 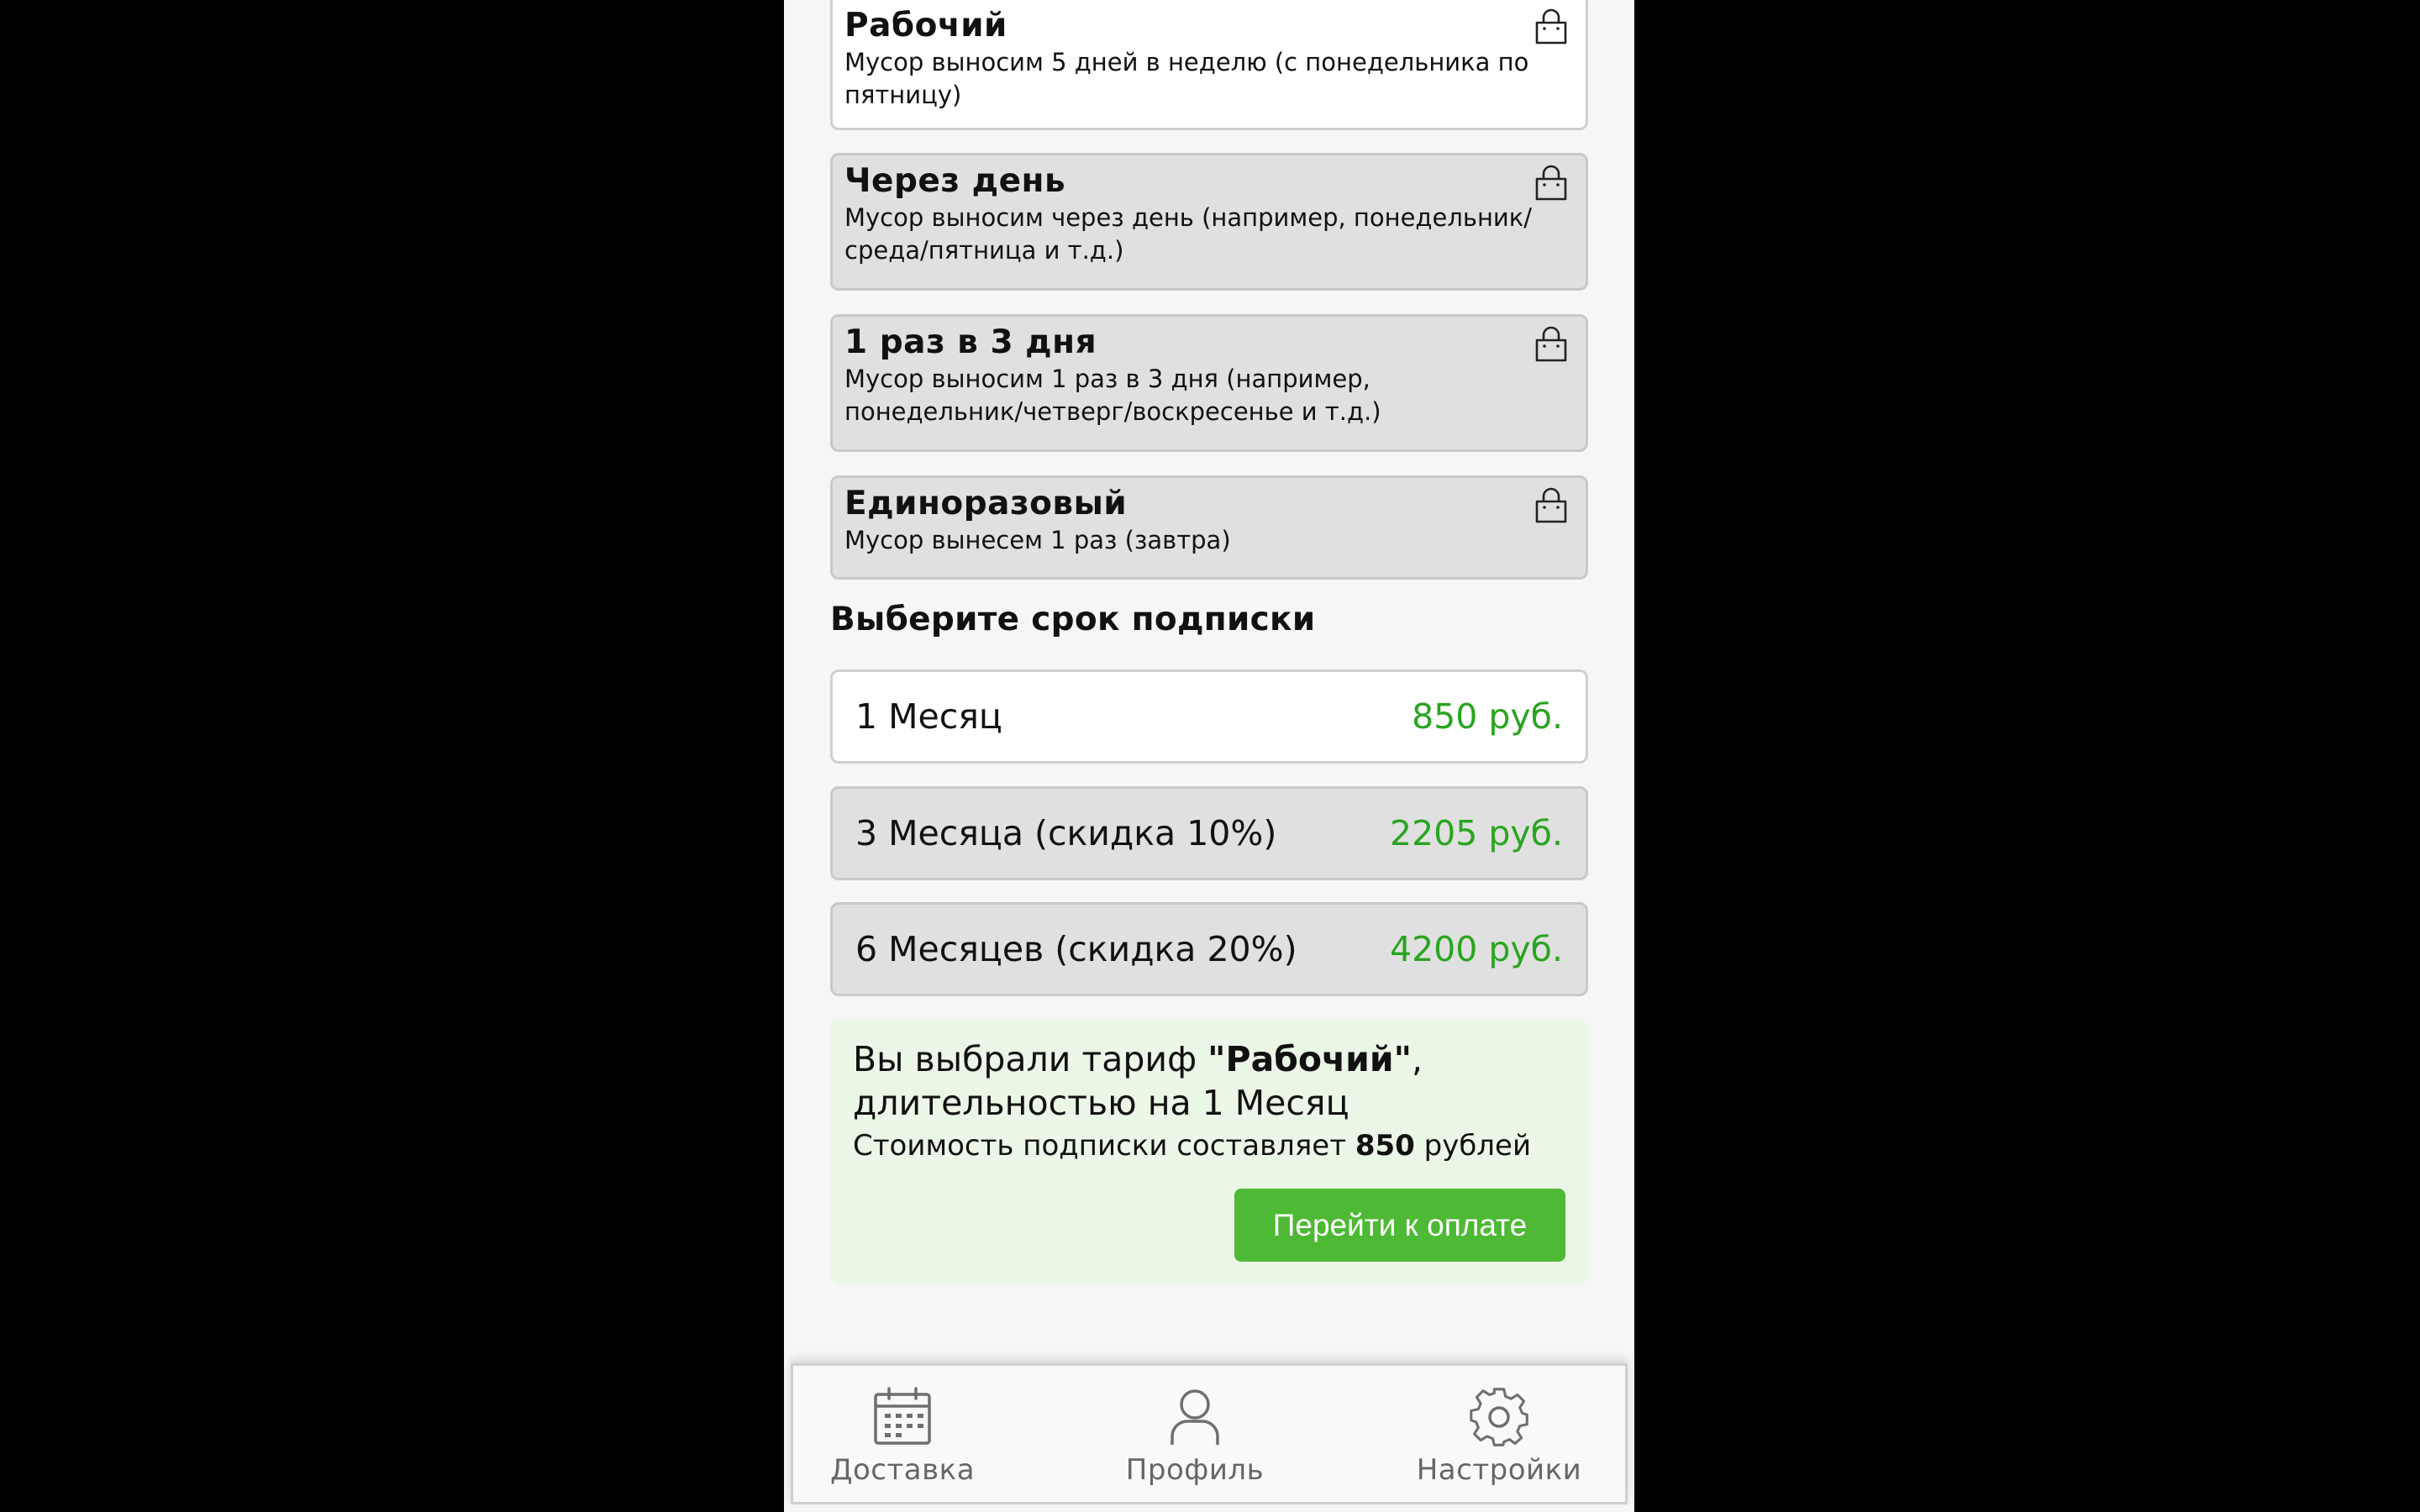 I want to click on bottom-tab-bar: Доставка Профиль Настройки, so click(x=1209, y=1433).